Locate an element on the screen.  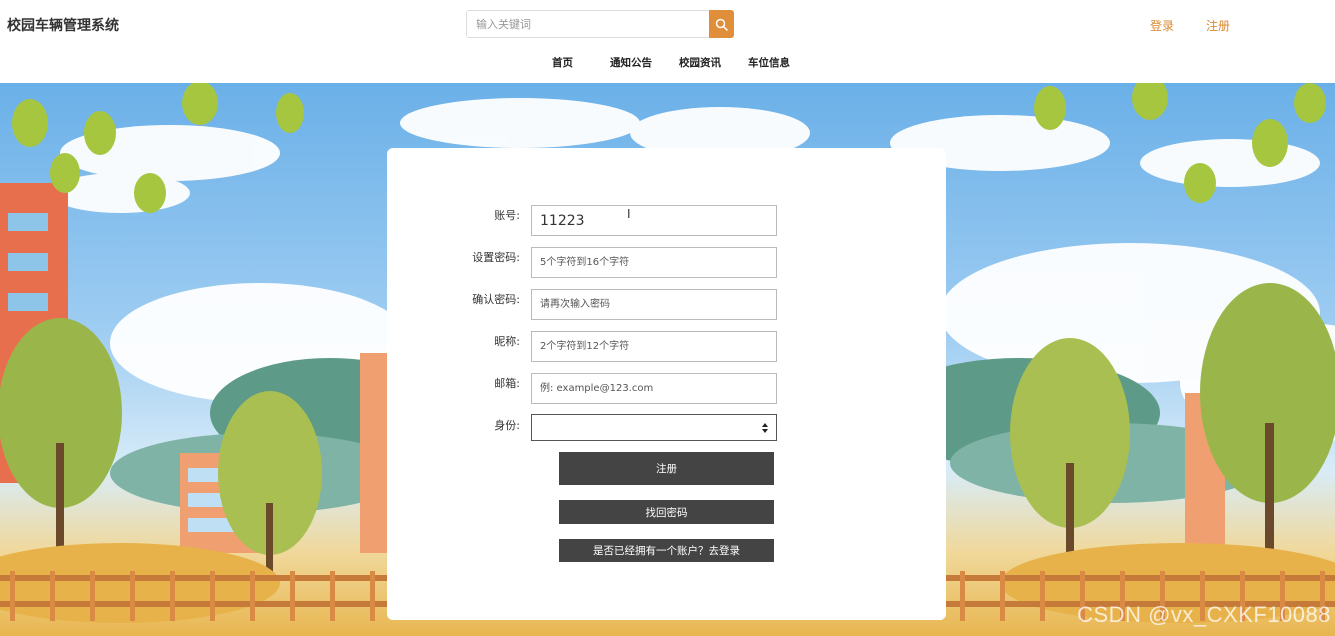
forgot-password-button: 找回密码 is located at coordinates (666, 512).